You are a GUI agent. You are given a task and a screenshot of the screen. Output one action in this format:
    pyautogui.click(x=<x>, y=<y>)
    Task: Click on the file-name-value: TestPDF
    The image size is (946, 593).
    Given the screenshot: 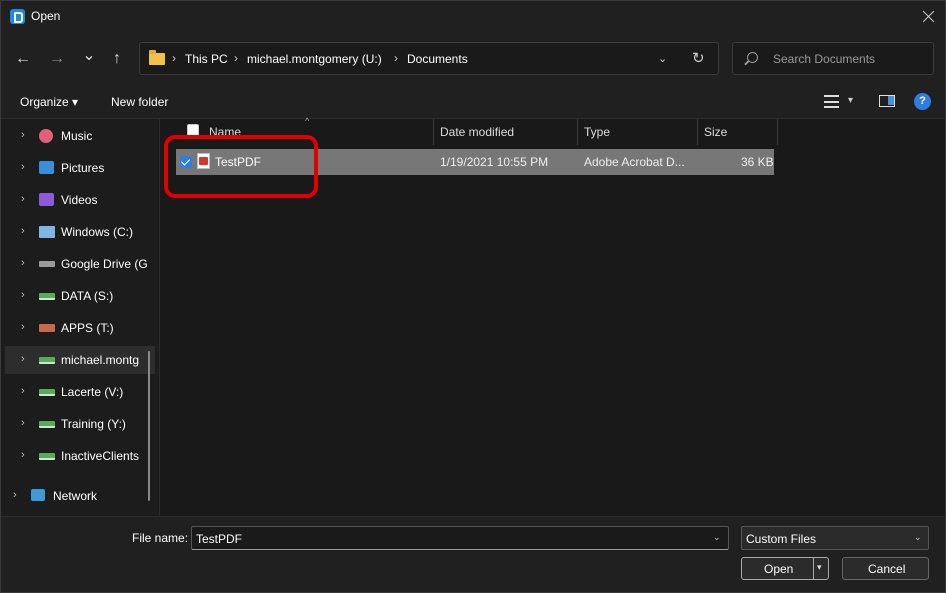 What is the action you would take?
    pyautogui.click(x=219, y=539)
    